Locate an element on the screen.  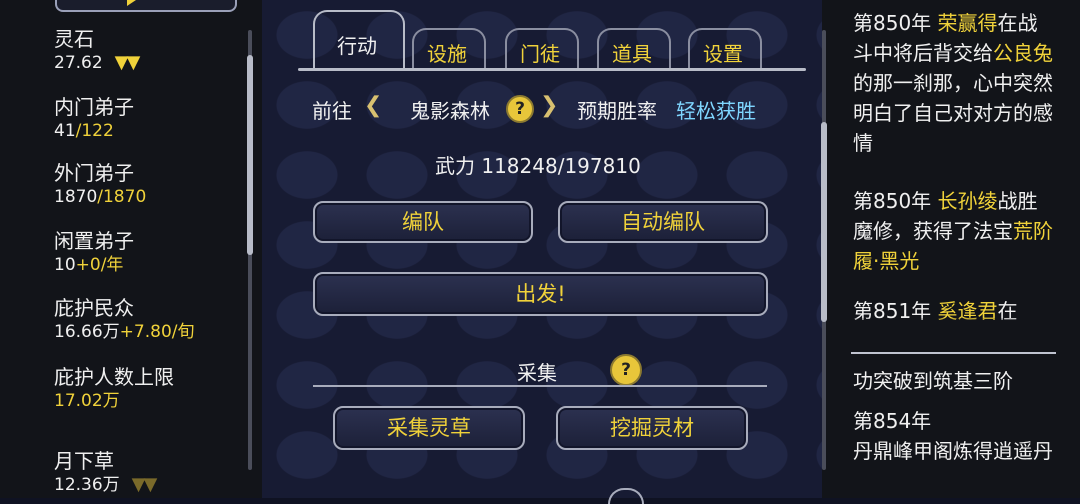
prev-location-icon: ❮ is located at coordinates (373, 105).